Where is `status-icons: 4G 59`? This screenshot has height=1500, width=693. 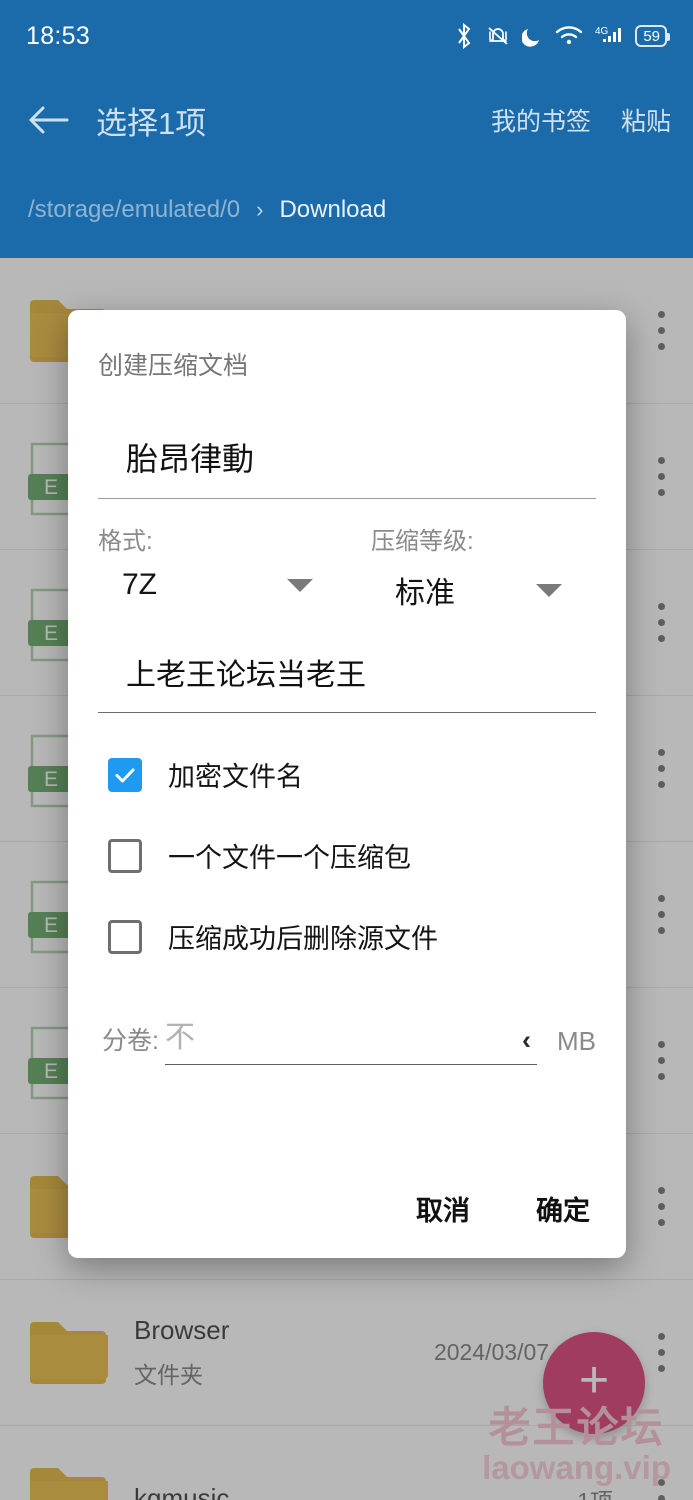
status-icons: 4G 59 is located at coordinates (562, 36).